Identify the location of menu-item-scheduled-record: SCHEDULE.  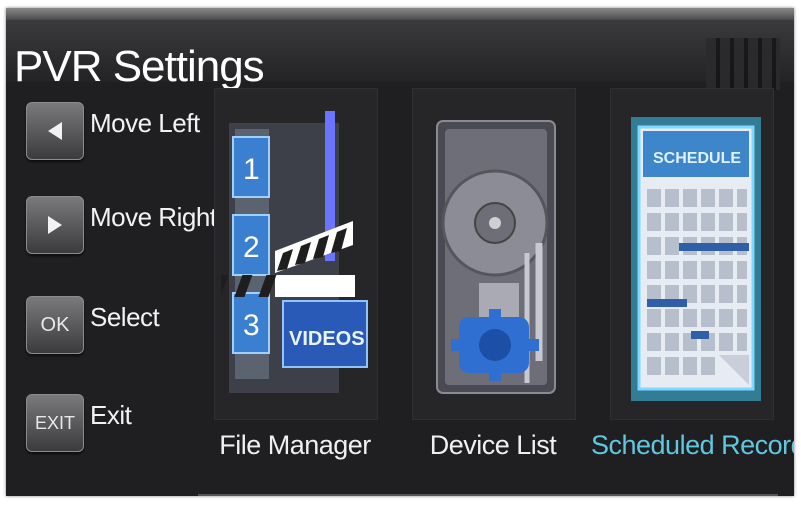
(692, 254).